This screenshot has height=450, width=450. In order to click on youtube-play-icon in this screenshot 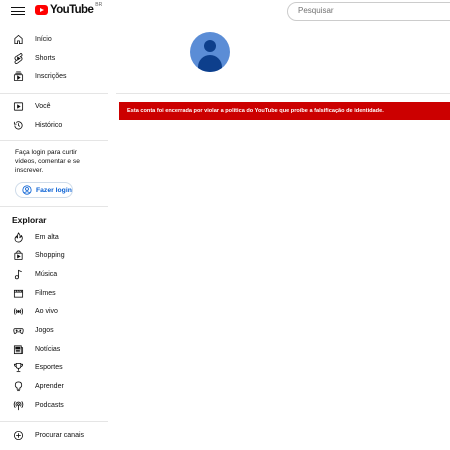, I will do `click(41, 10)`.